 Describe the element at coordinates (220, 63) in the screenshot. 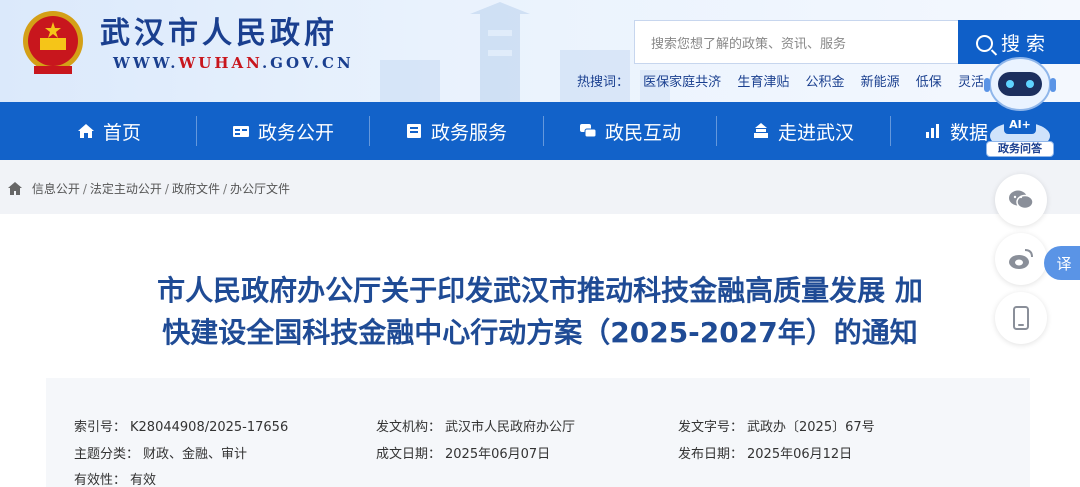

I see `url-brand: WUHAN` at that location.